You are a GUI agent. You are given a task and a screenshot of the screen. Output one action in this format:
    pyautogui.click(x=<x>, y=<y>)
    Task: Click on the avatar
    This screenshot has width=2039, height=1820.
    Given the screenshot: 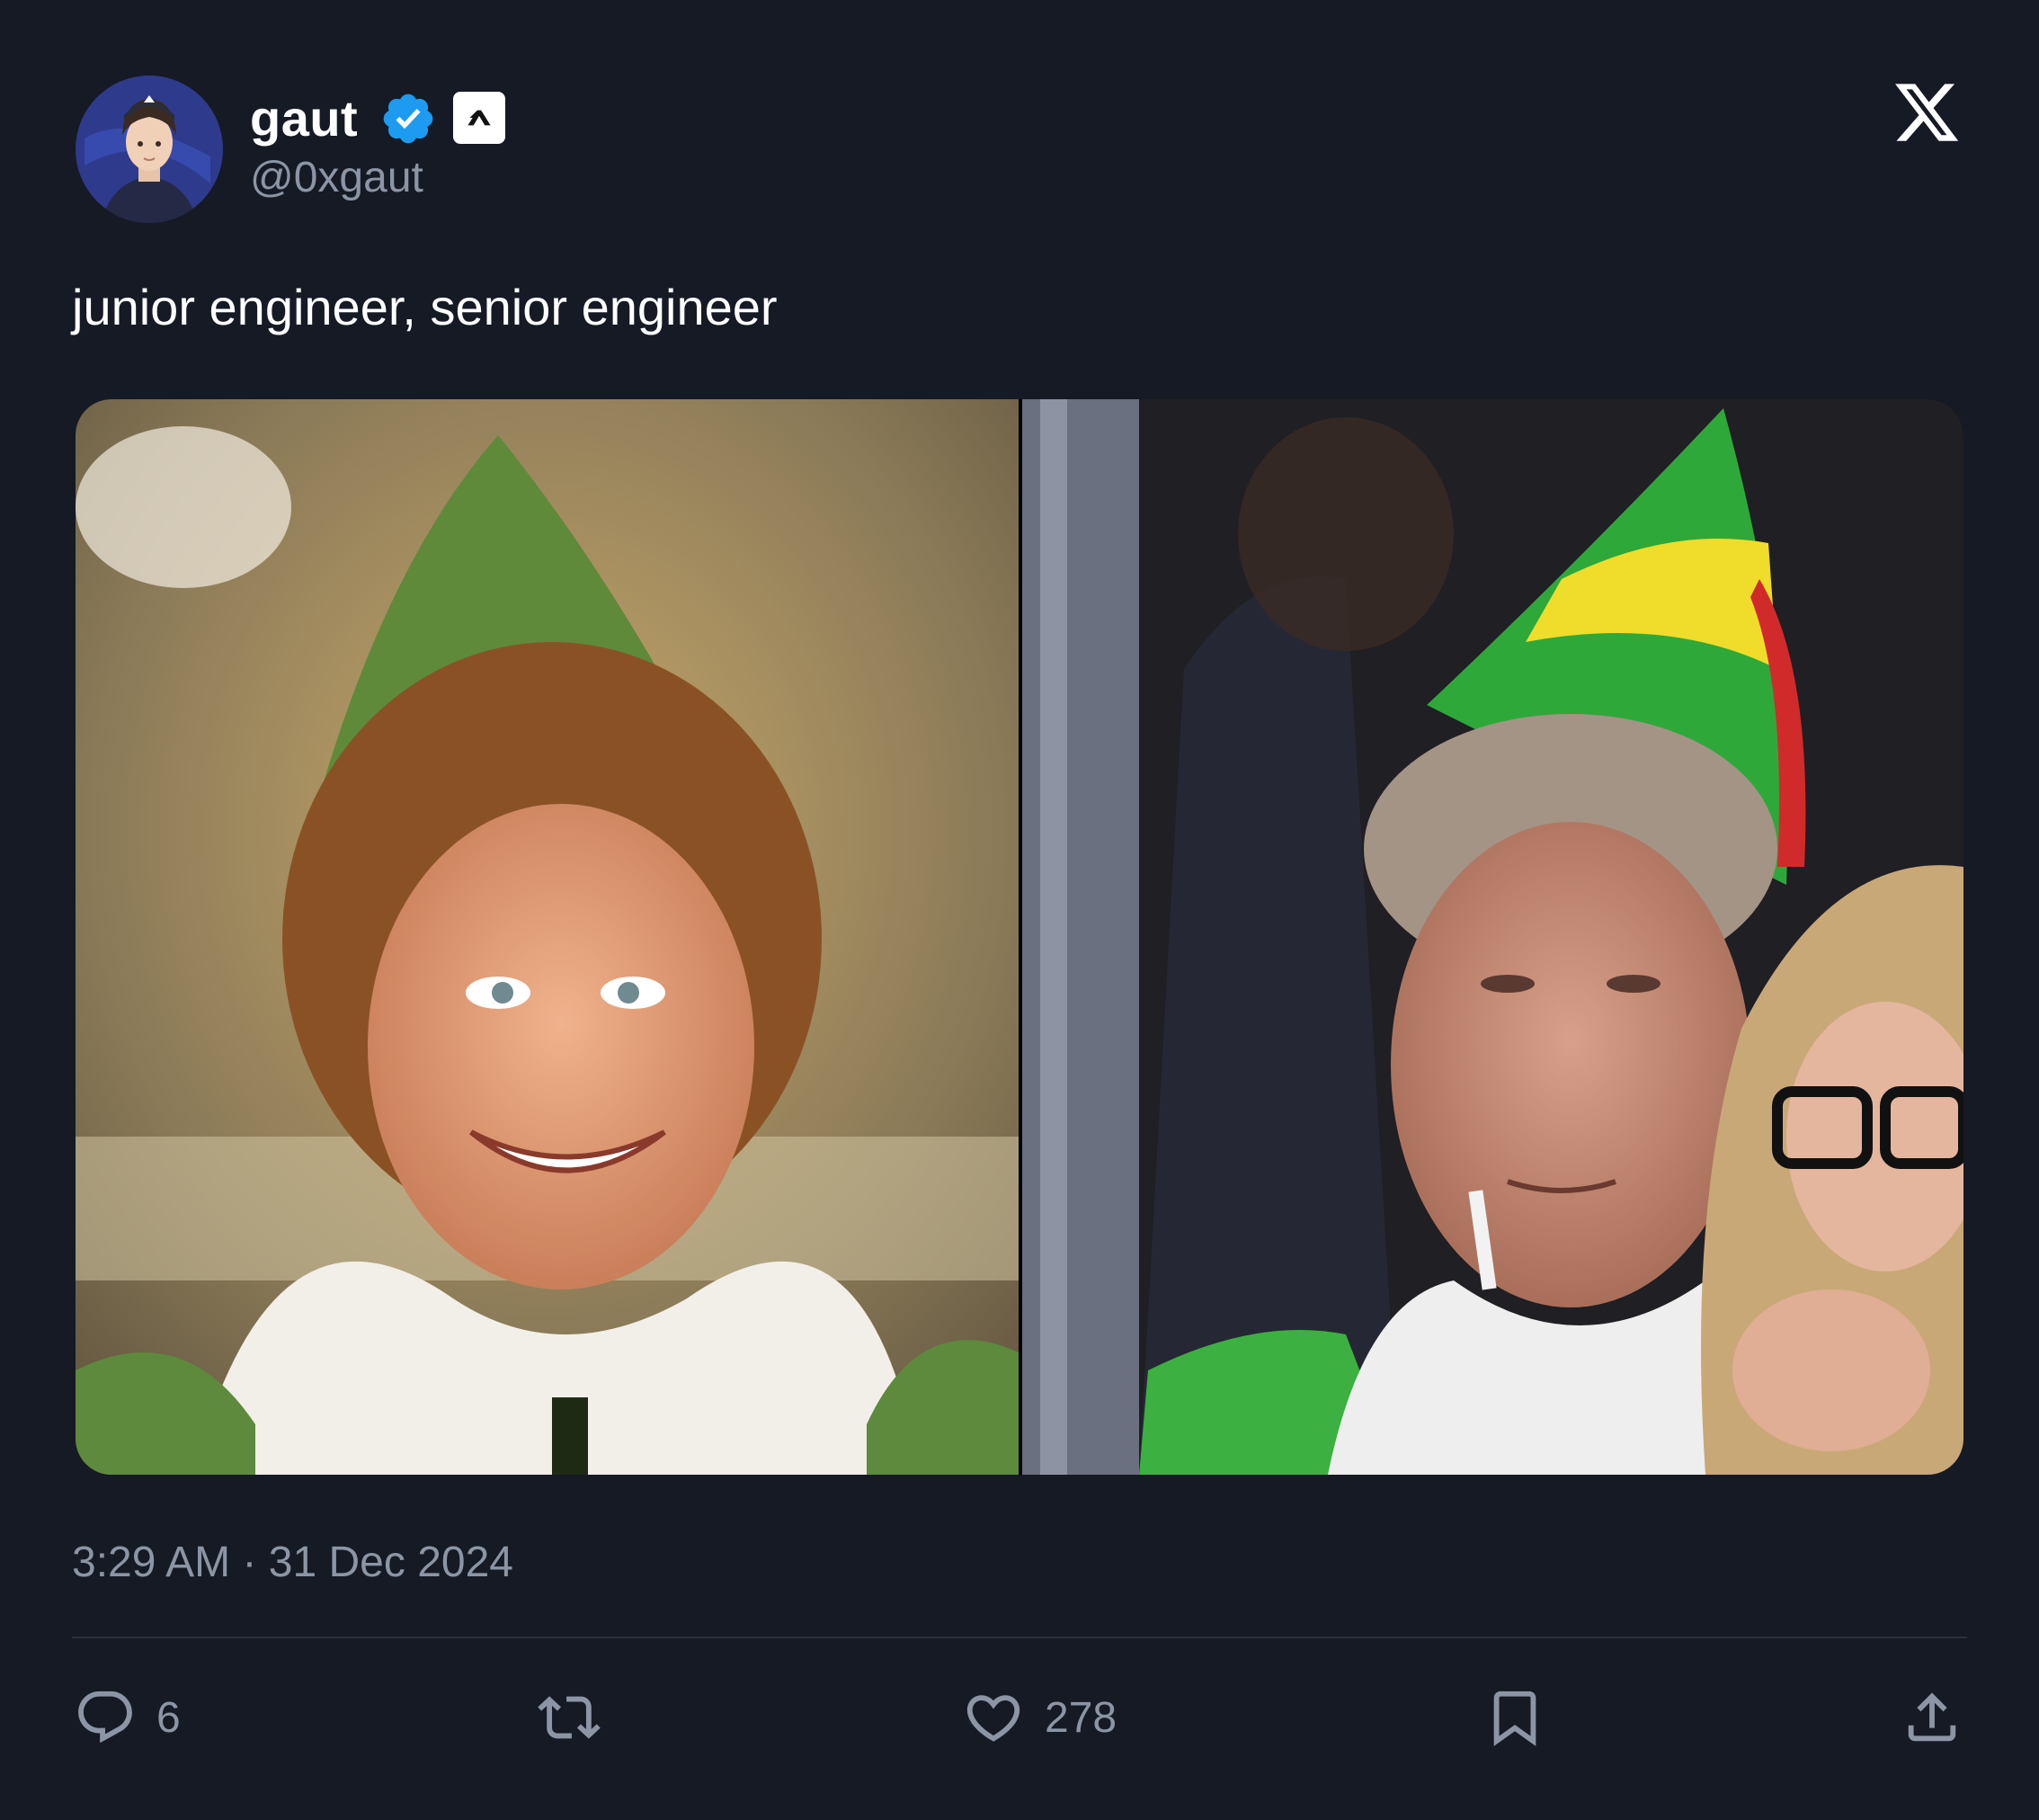 What is the action you would take?
    pyautogui.click(x=149, y=149)
    